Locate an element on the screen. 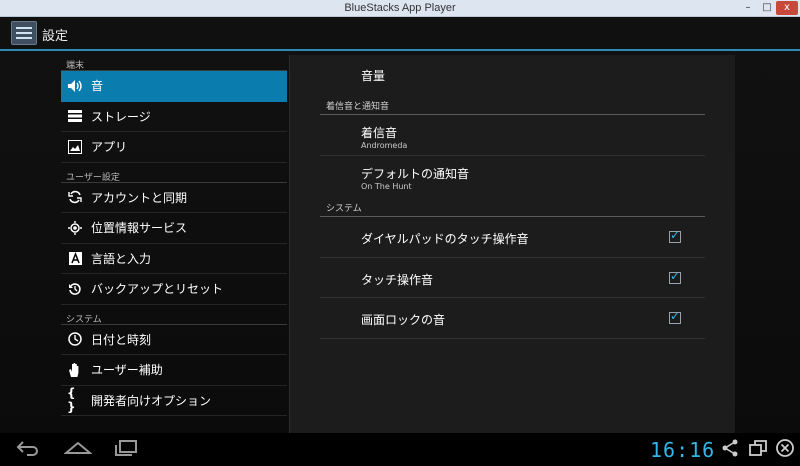 Image resolution: width=800 pixels, height=466 pixels. recent-apps-icon is located at coordinates (126, 449).